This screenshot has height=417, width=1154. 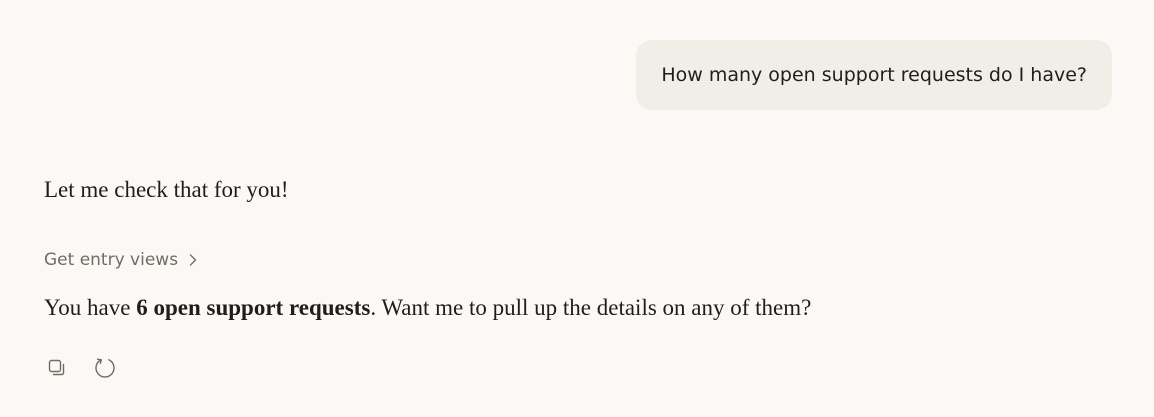 I want to click on retry-button, so click(x=105, y=368).